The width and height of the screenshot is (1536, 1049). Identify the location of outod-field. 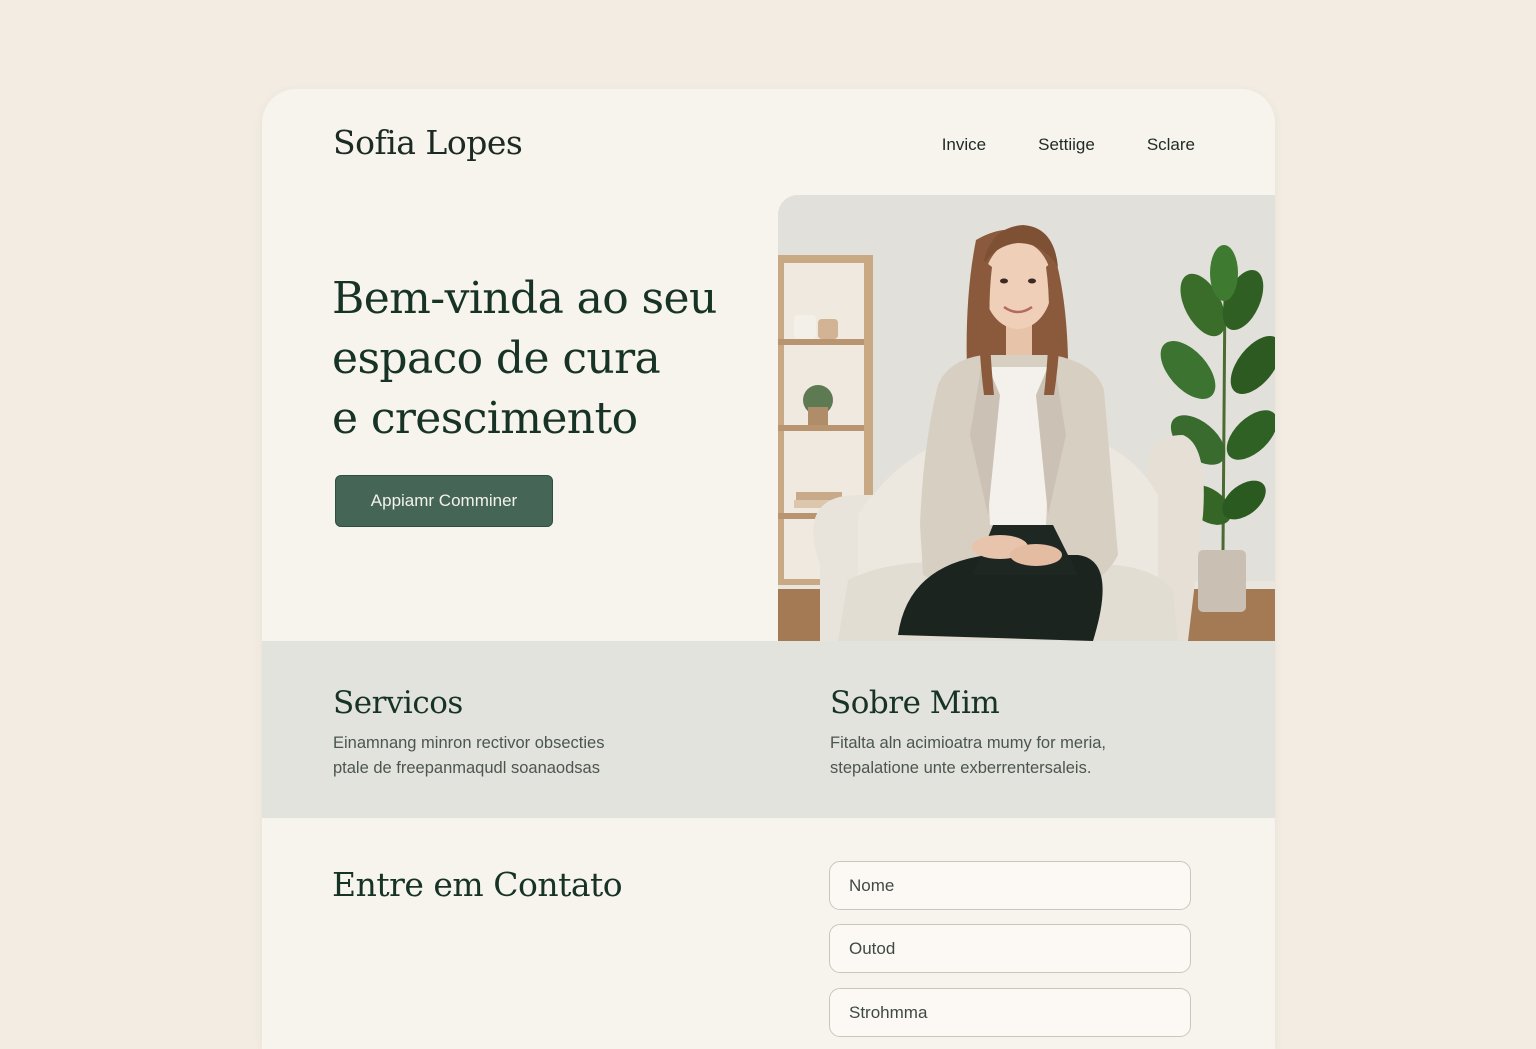
(1010, 948).